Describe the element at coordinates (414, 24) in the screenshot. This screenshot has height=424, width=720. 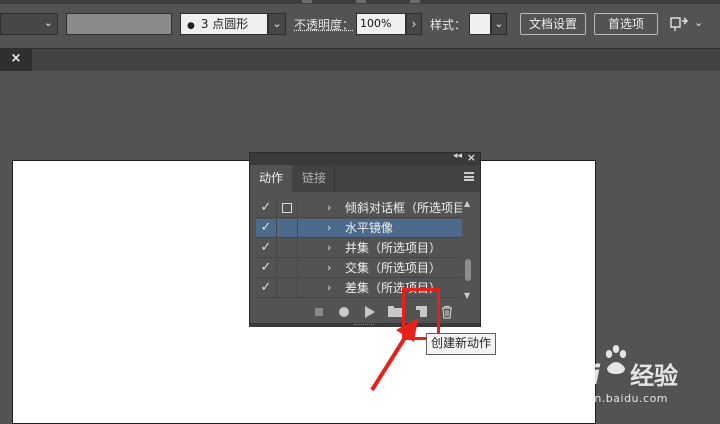
I see `opacity-expand-arrow: ›` at that location.